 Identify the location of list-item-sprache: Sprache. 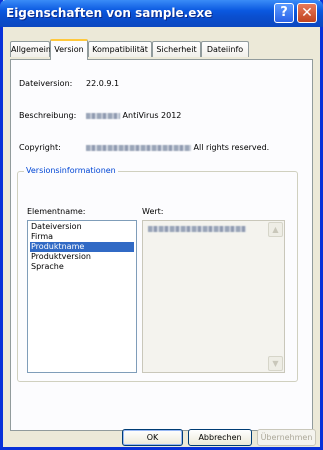
(82, 267).